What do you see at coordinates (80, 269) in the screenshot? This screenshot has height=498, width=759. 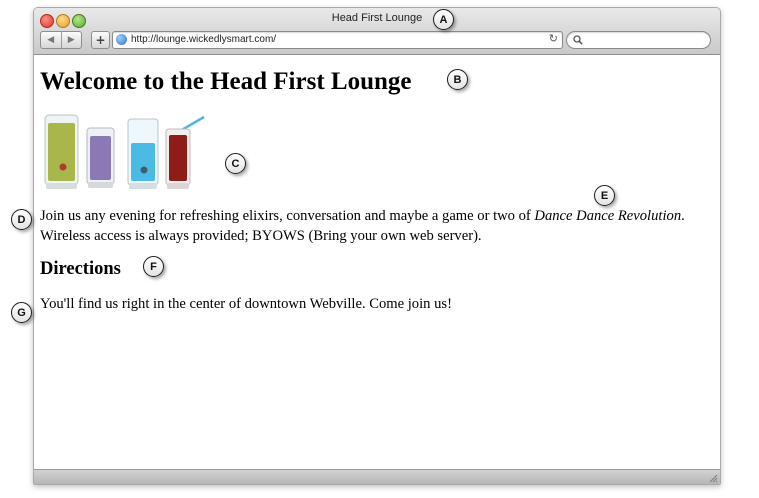 I see `directions-heading: Directions` at bounding box center [80, 269].